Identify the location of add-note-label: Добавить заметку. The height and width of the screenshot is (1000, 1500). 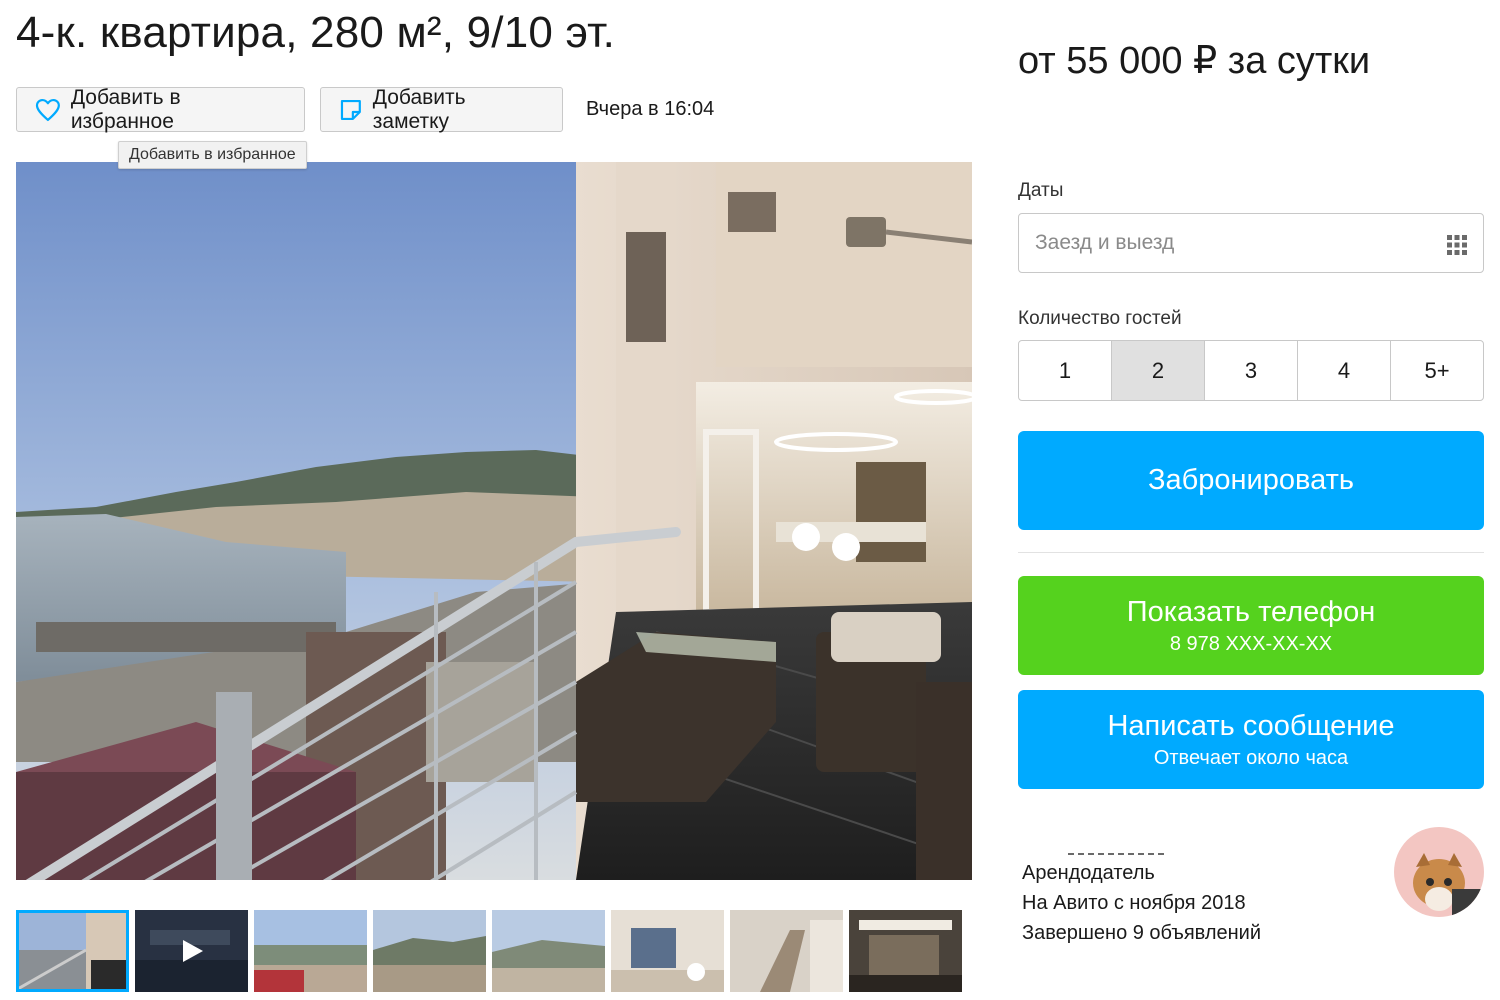
(419, 109).